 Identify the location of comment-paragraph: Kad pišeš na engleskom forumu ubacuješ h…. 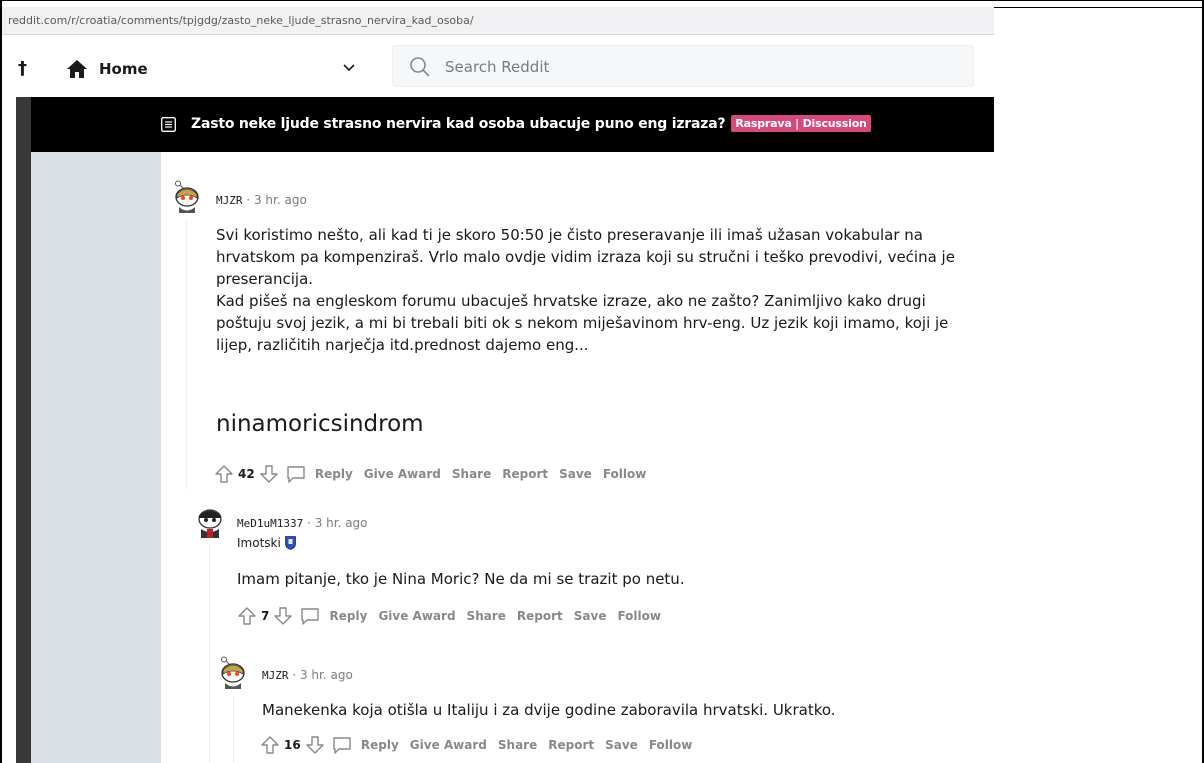
(582, 323).